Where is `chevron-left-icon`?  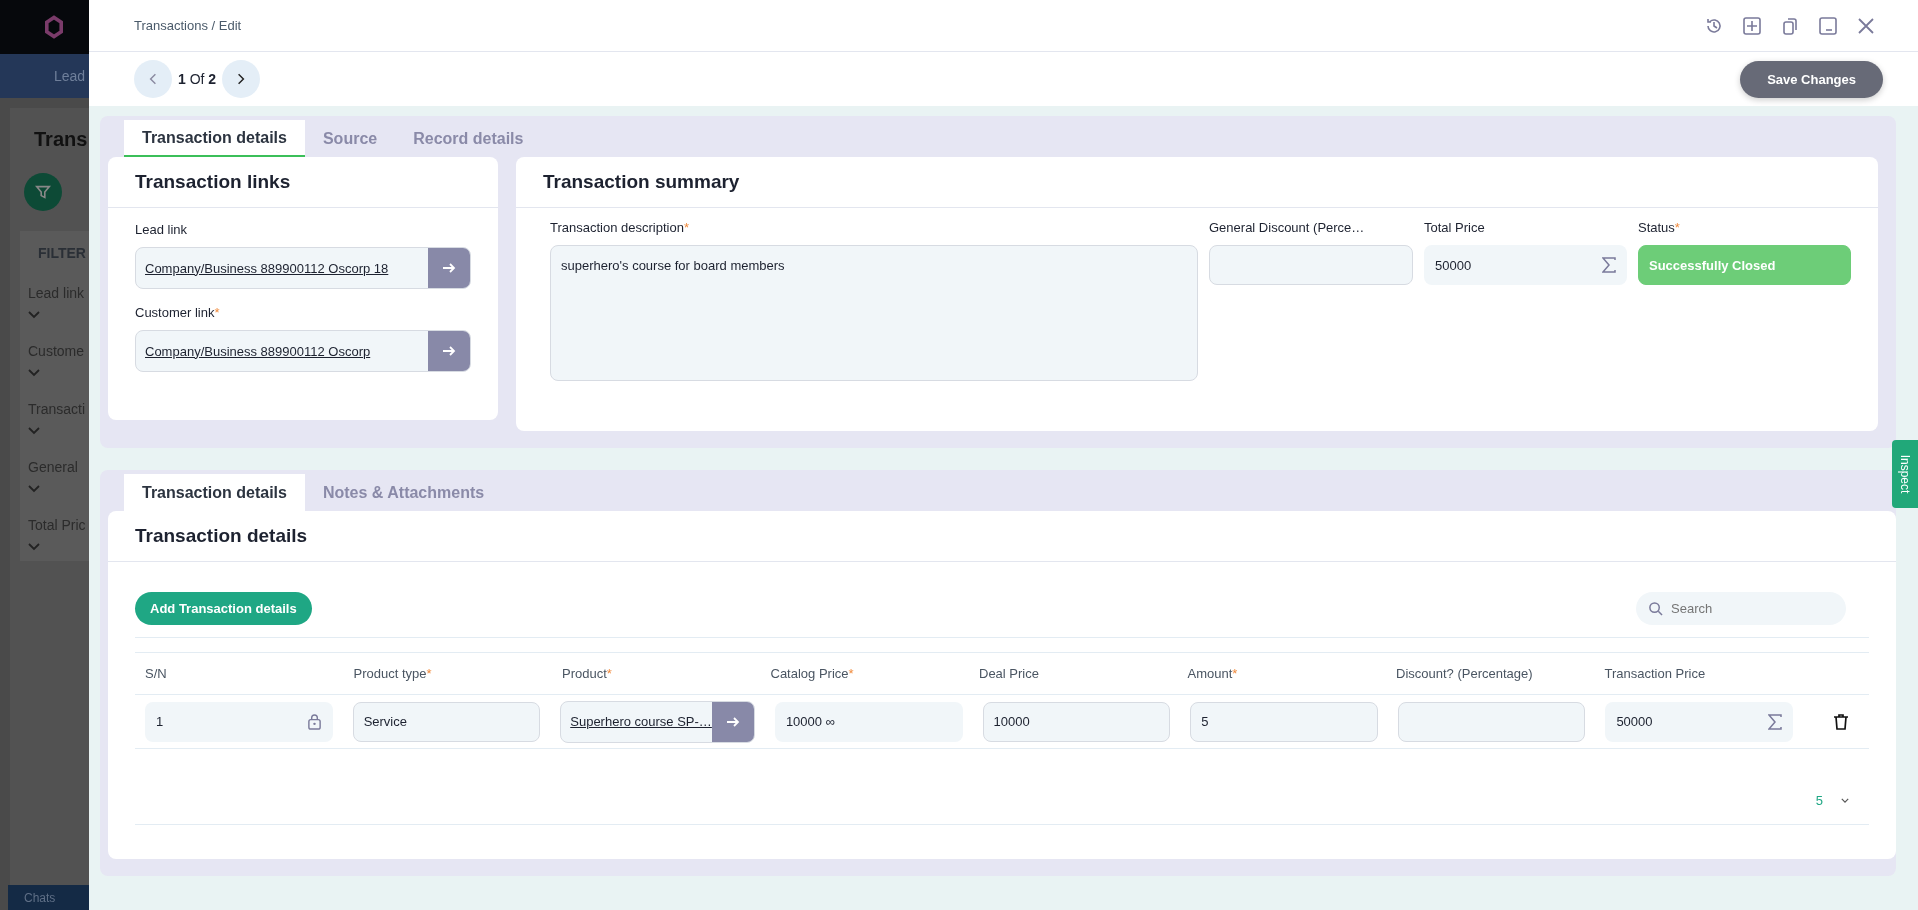
chevron-left-icon is located at coordinates (153, 79).